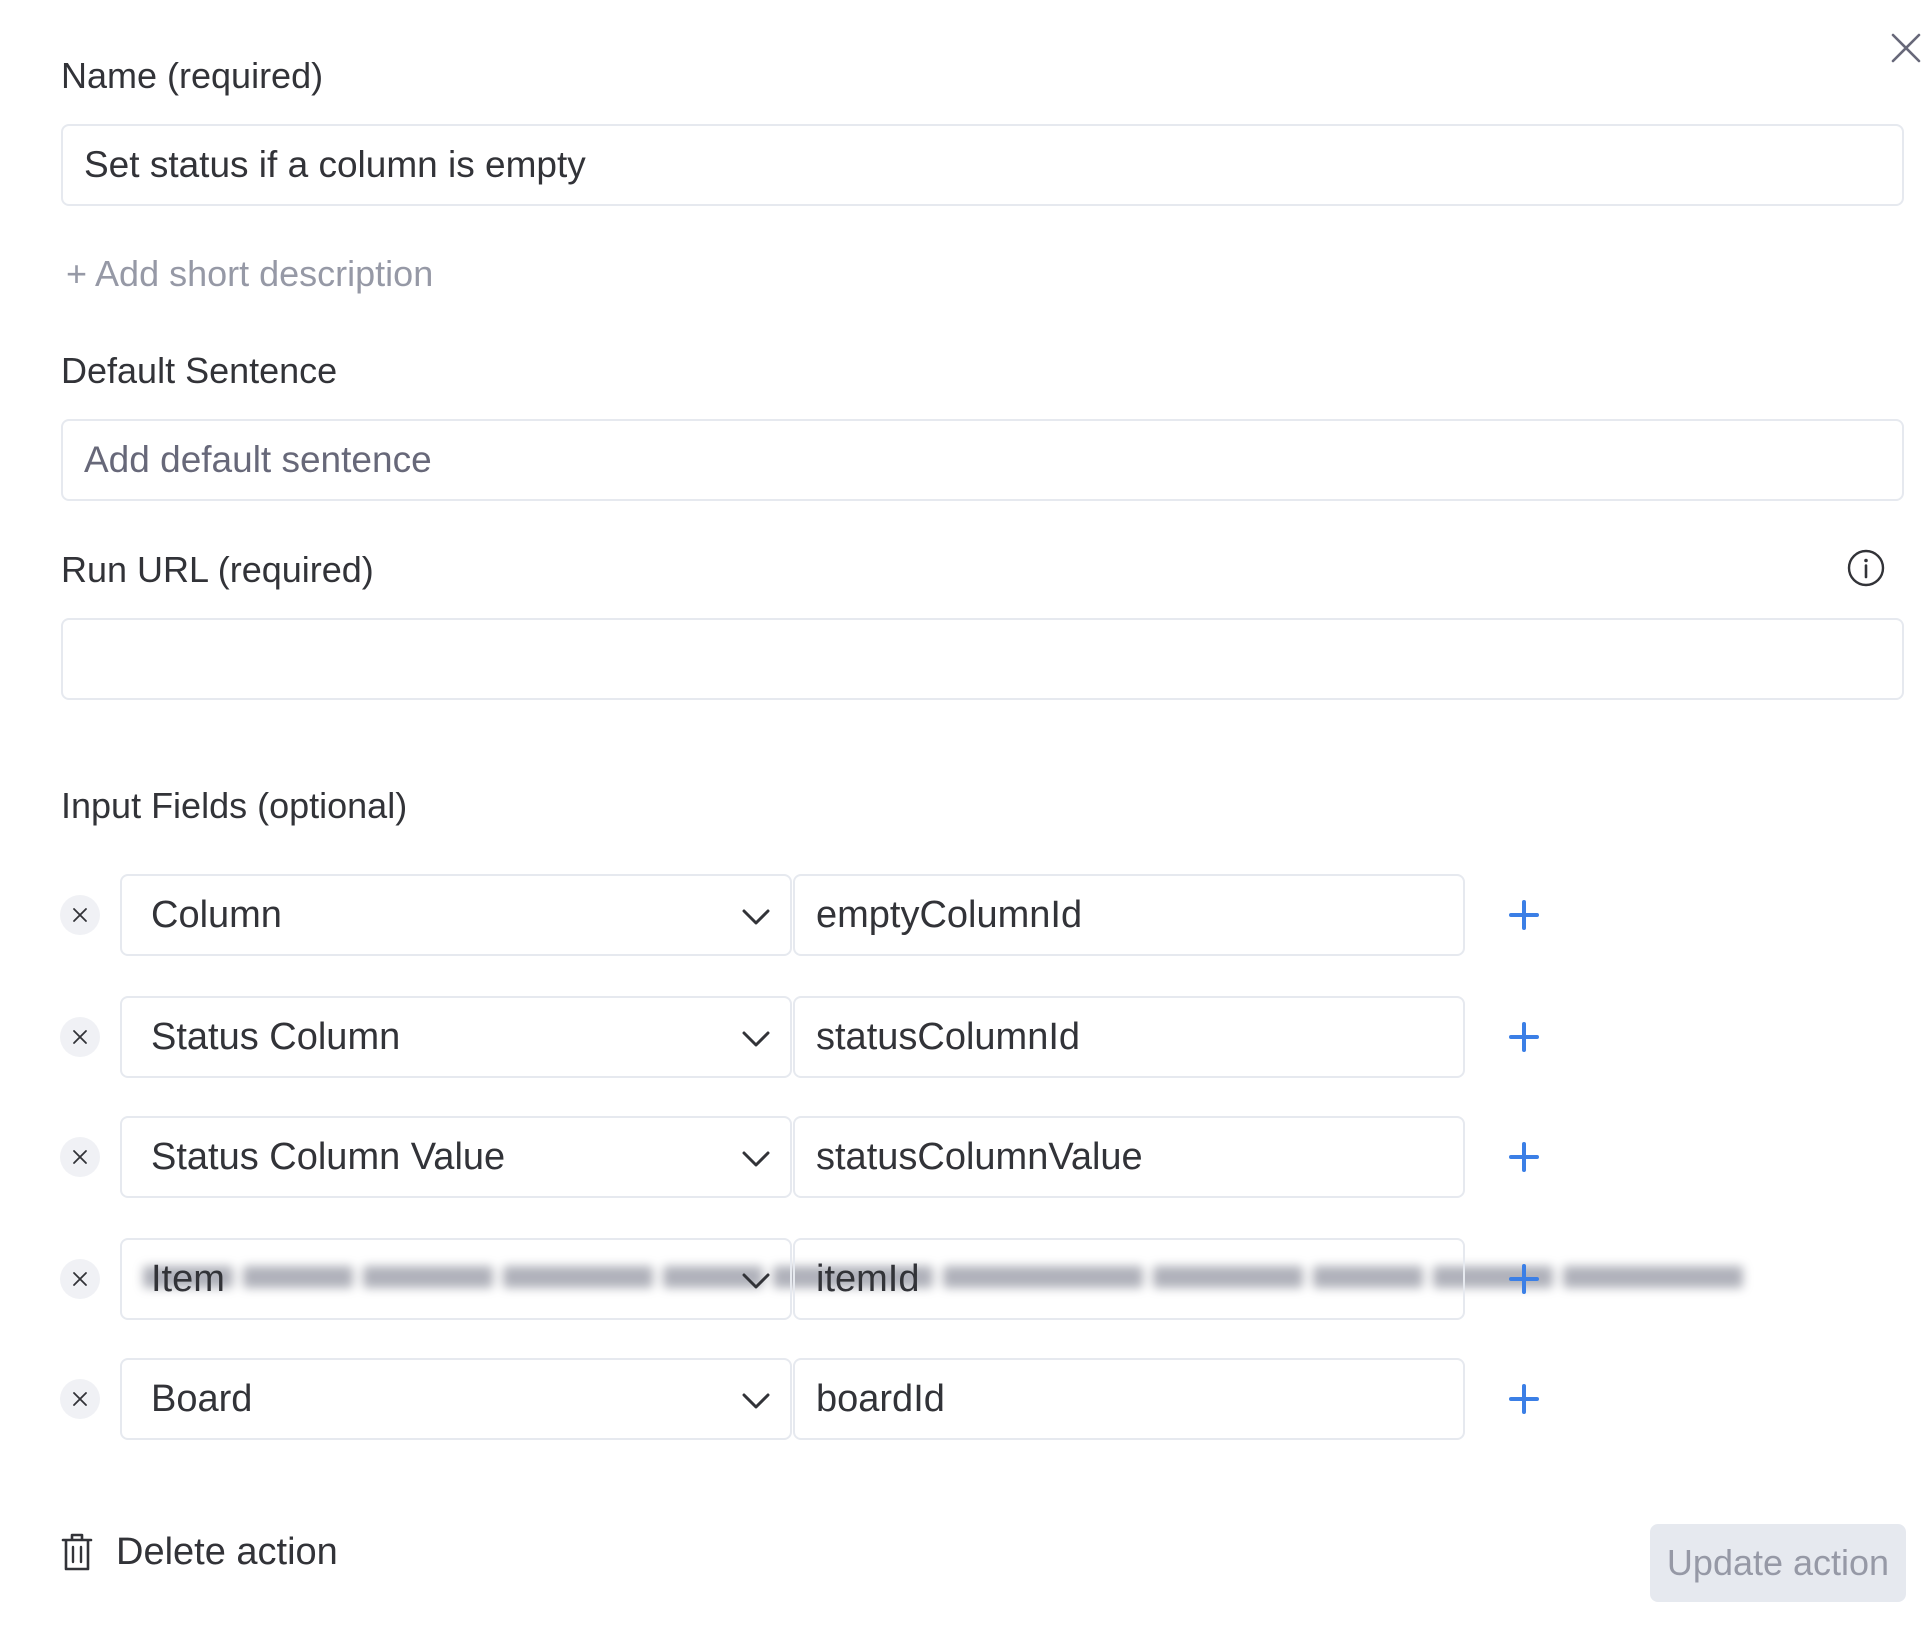 Image resolution: width=1932 pixels, height=1634 pixels. What do you see at coordinates (1129, 1037) in the screenshot?
I see `field-key-input: statusColumnId` at bounding box center [1129, 1037].